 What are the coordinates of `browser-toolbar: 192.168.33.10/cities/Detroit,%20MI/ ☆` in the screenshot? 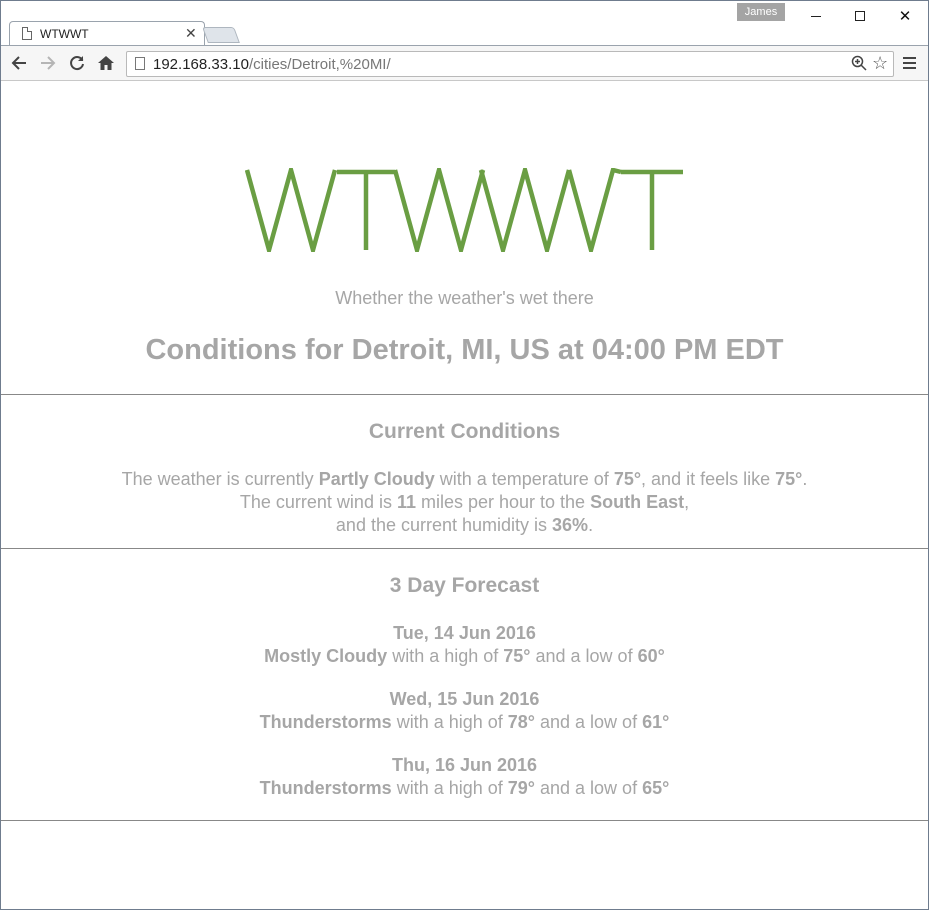 It's located at (464, 63).